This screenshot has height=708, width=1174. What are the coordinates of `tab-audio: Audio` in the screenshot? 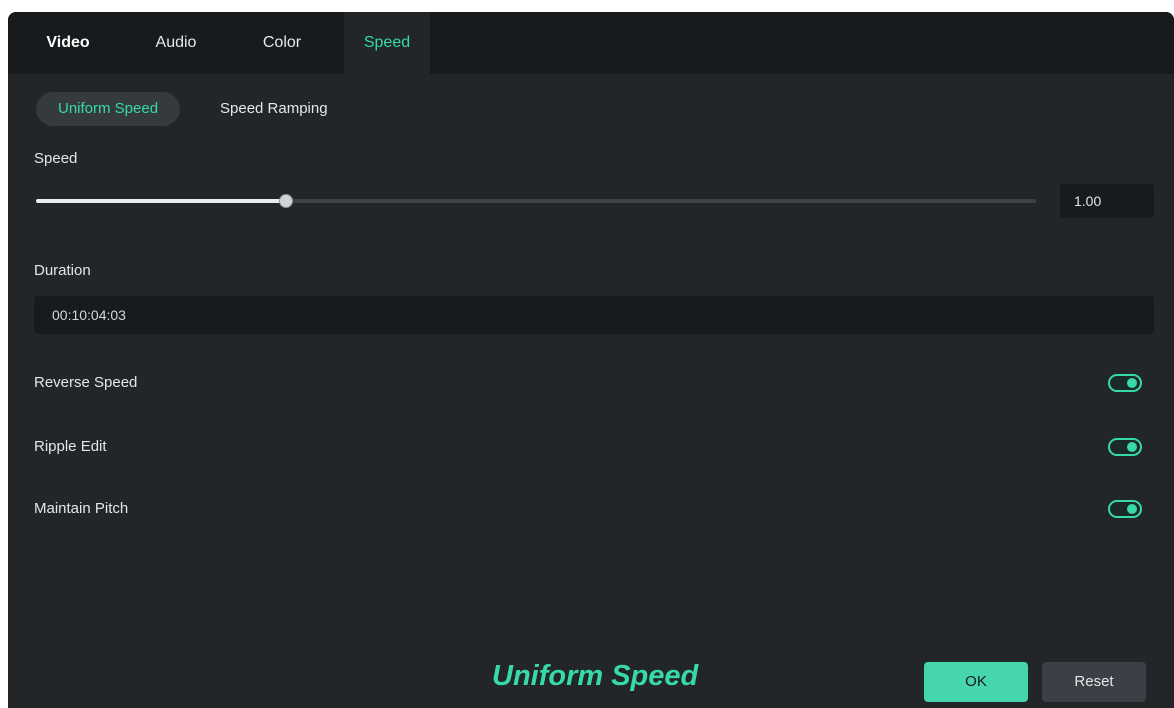 It's located at (176, 43).